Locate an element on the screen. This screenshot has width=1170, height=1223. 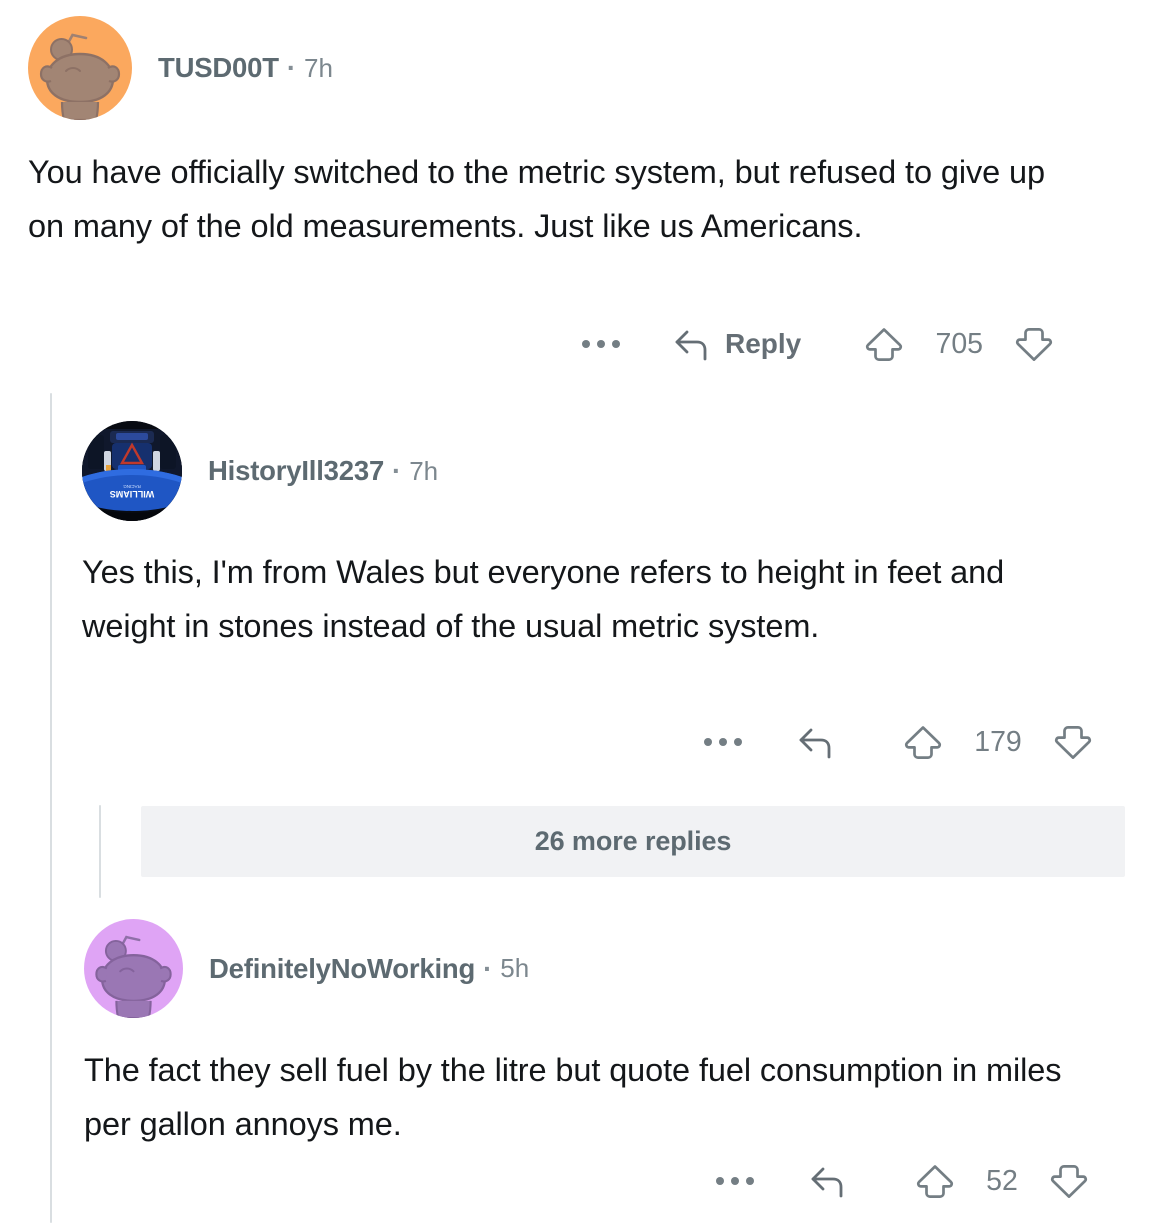
comment-3-header: DefinitelyNoWorking · 5h is located at coordinates (614, 968).